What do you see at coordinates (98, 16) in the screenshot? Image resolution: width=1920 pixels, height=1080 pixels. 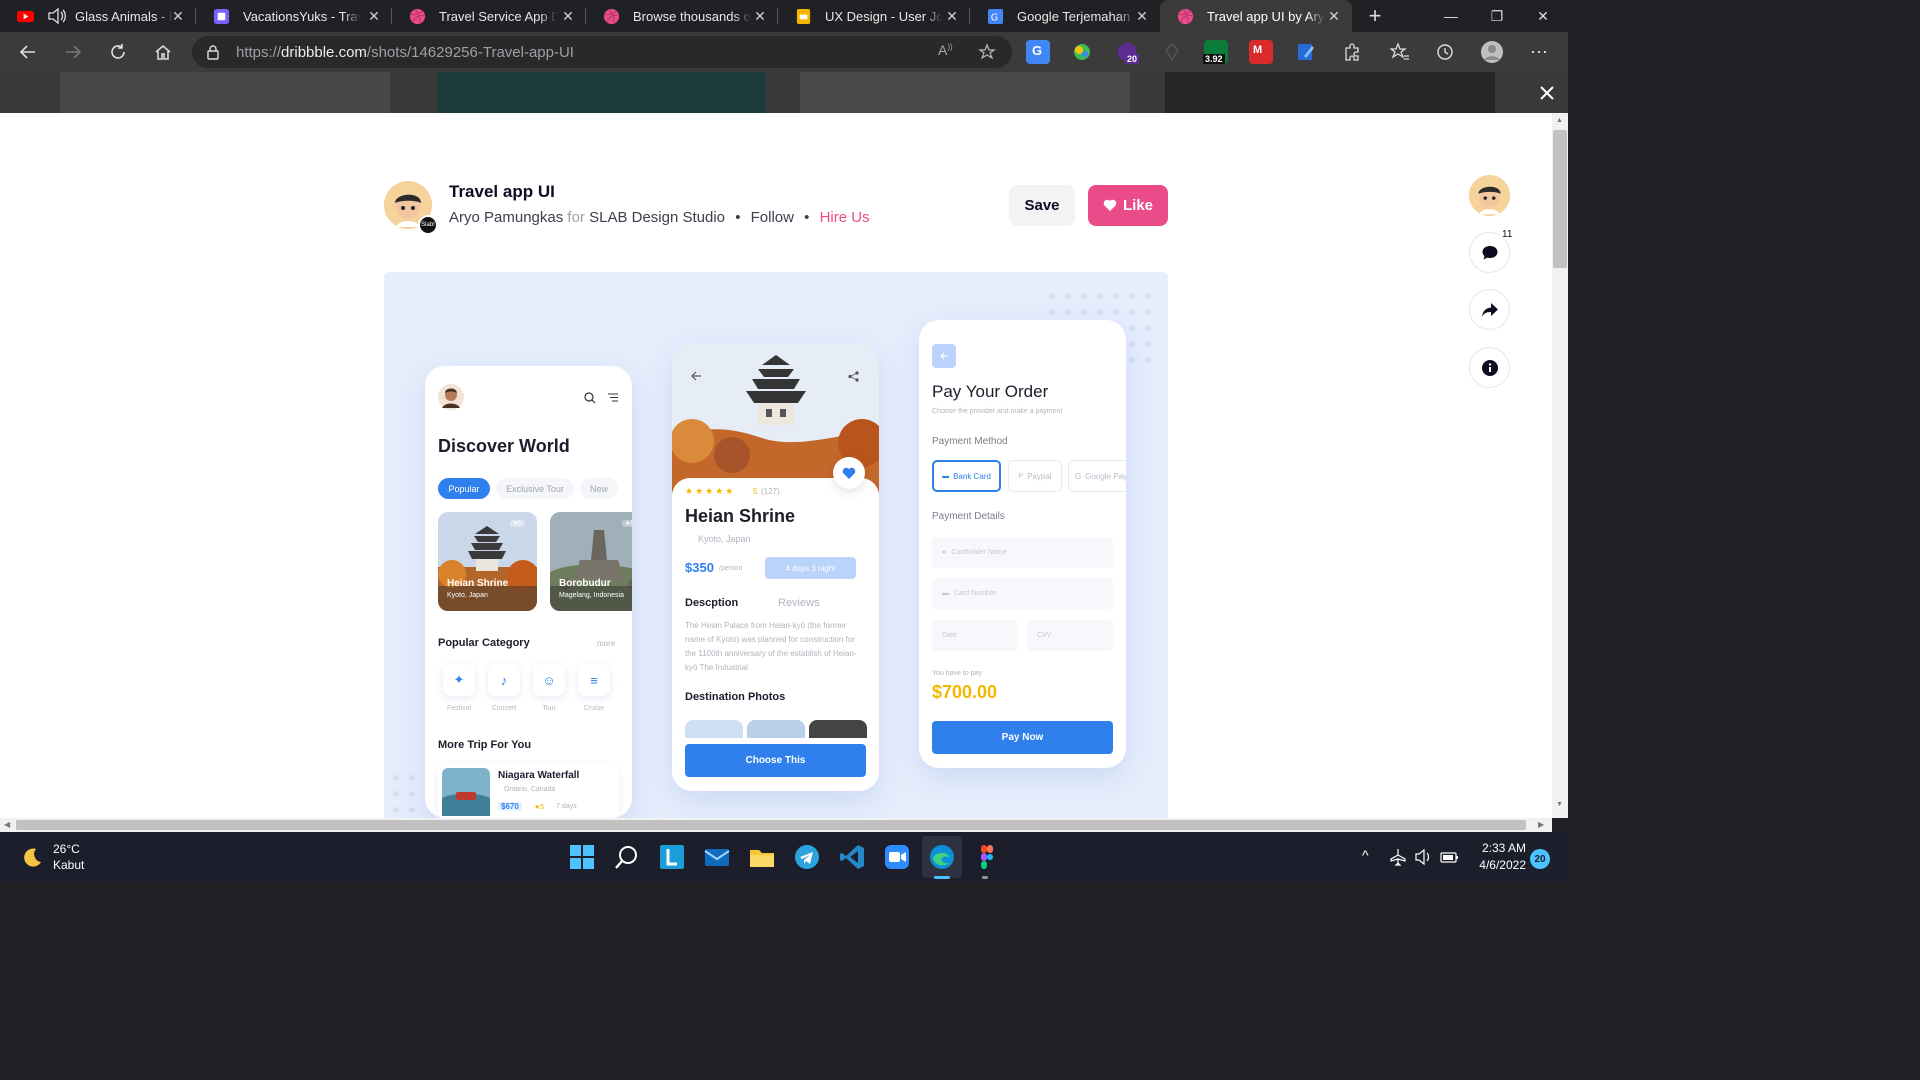 I see `tab-glass-animals: Glass Animals - Heat Waves ✕` at bounding box center [98, 16].